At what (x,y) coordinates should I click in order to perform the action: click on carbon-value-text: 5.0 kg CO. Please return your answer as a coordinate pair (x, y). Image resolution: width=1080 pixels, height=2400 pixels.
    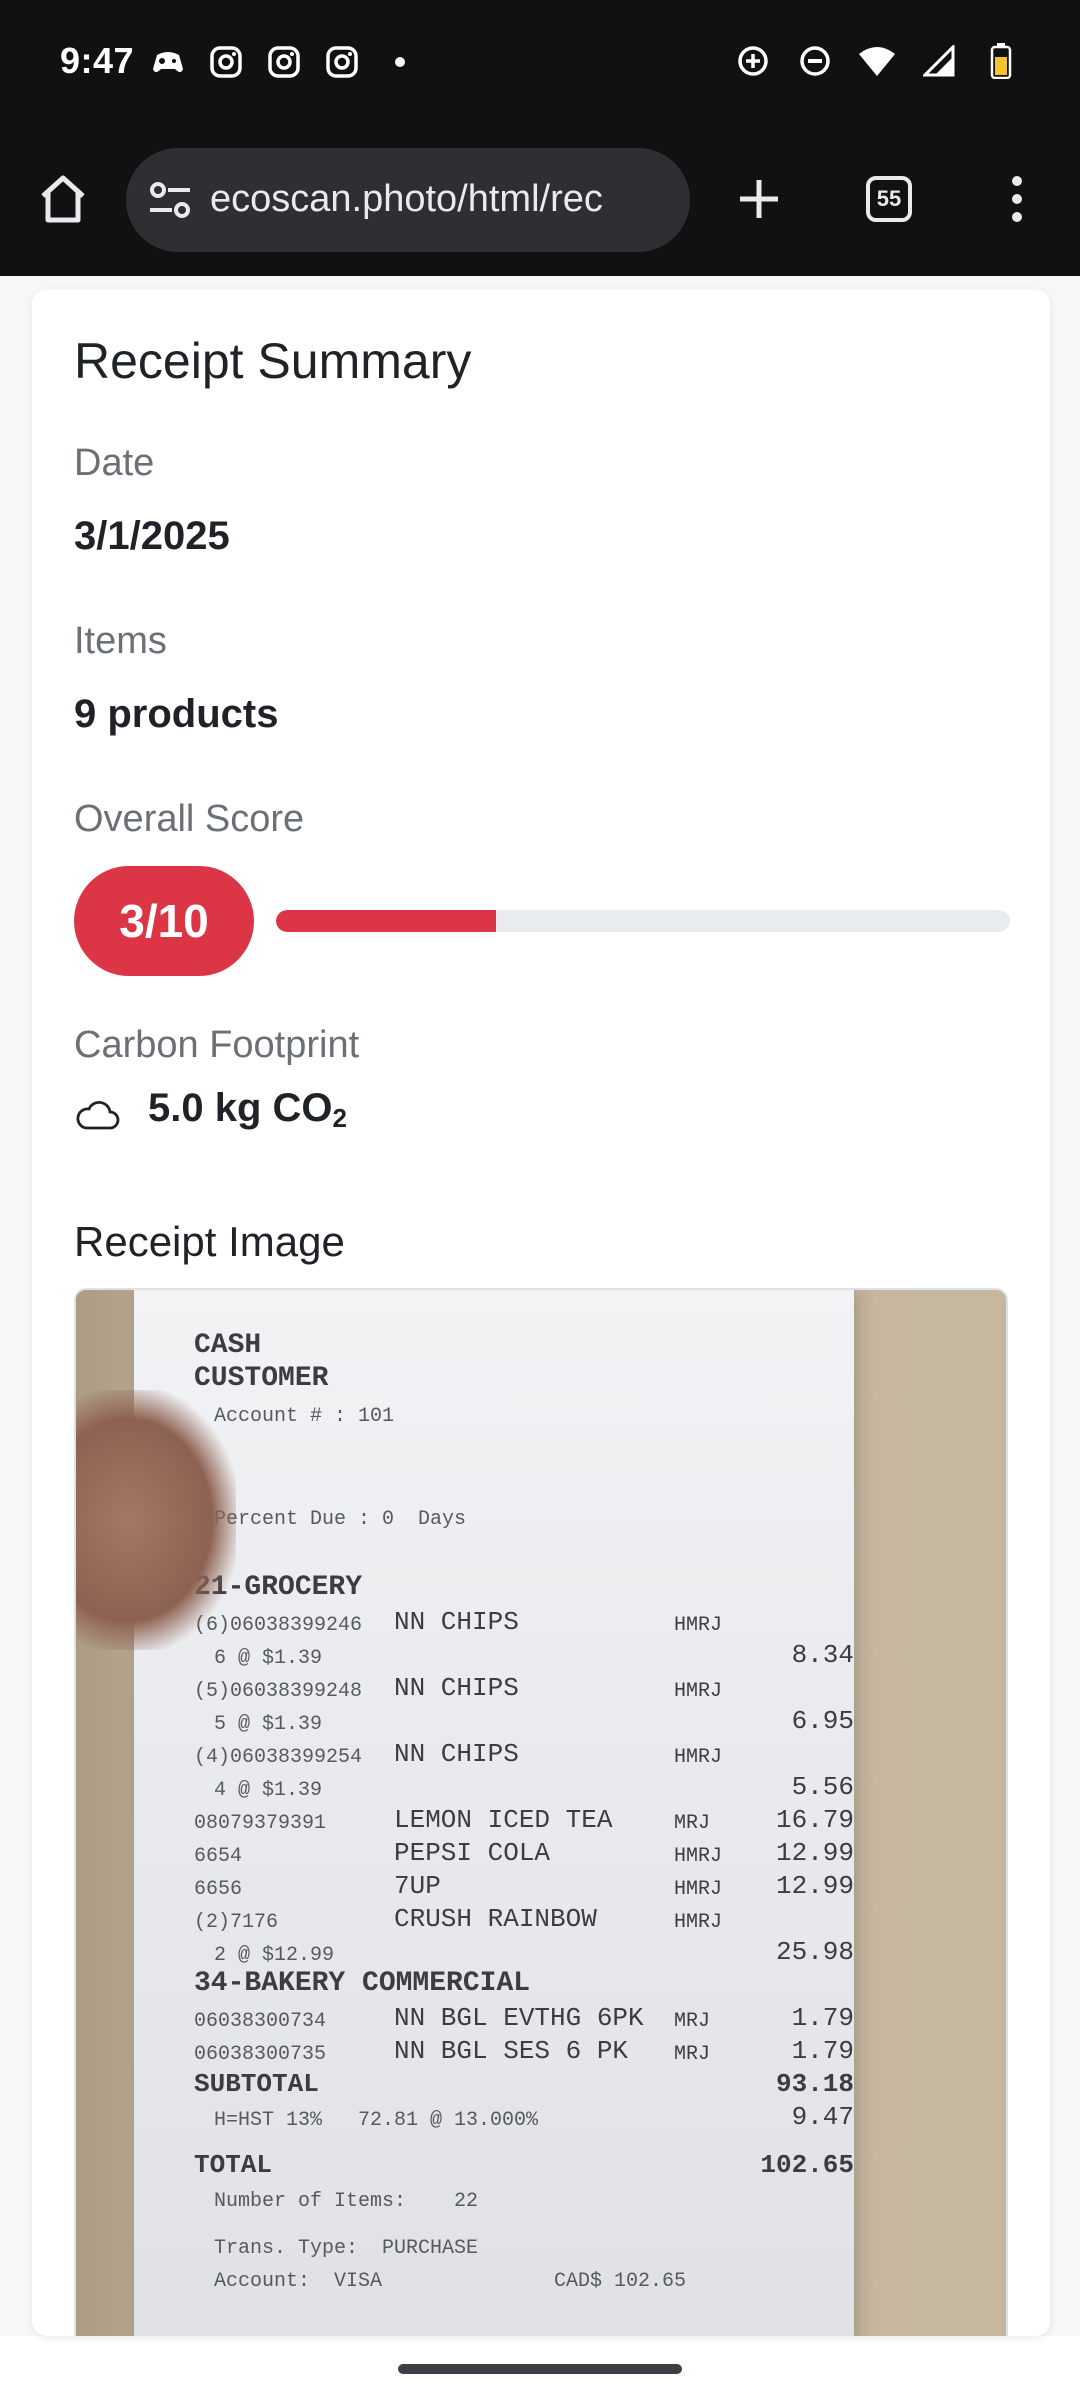
    Looking at the image, I should click on (240, 1108).